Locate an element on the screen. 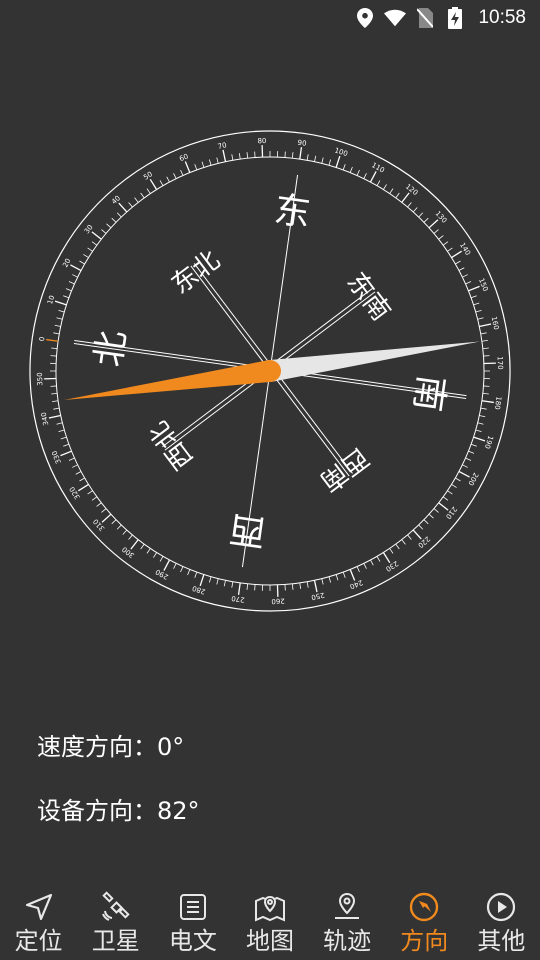  nav-item-other: 其他 is located at coordinates (501, 923).